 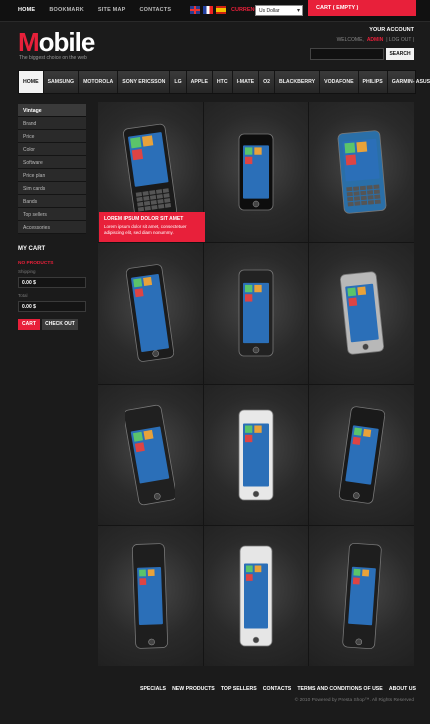 What do you see at coordinates (52, 282) in the screenshot?
I see `shipping-value: 0.00 $` at bounding box center [52, 282].